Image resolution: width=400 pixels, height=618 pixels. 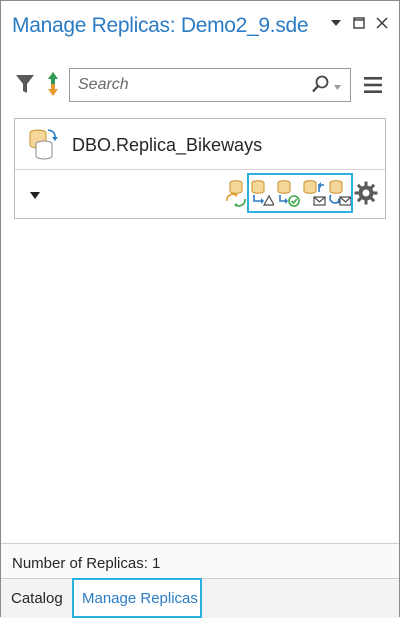 I want to click on pane-title-bar: Manage Replicas: Demo2_9.sde, so click(x=200, y=27).